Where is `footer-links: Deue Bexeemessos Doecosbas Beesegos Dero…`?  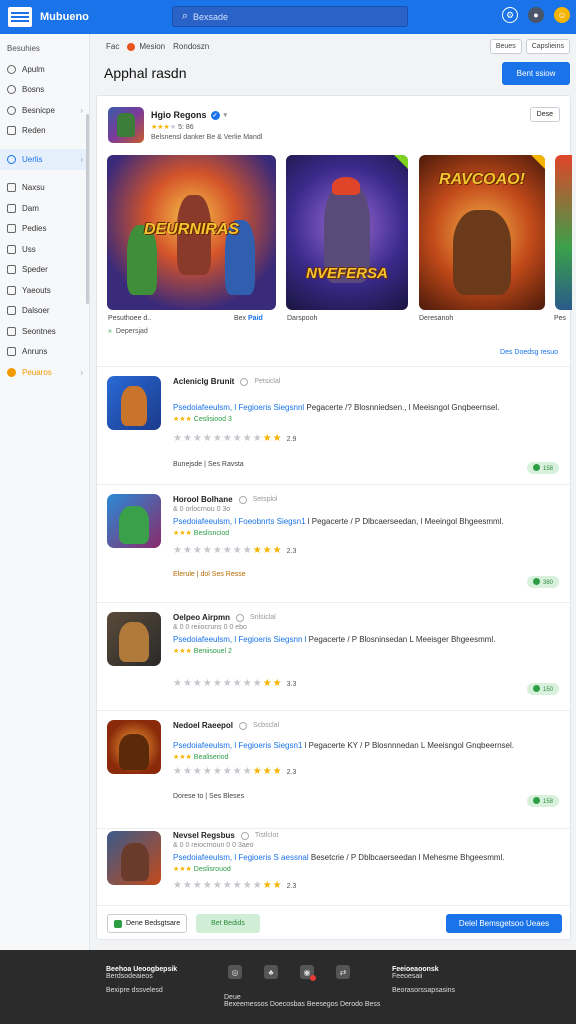 footer-links: Deue Bexeemessos Doecosbas Beesegos Dero… is located at coordinates (302, 1001).